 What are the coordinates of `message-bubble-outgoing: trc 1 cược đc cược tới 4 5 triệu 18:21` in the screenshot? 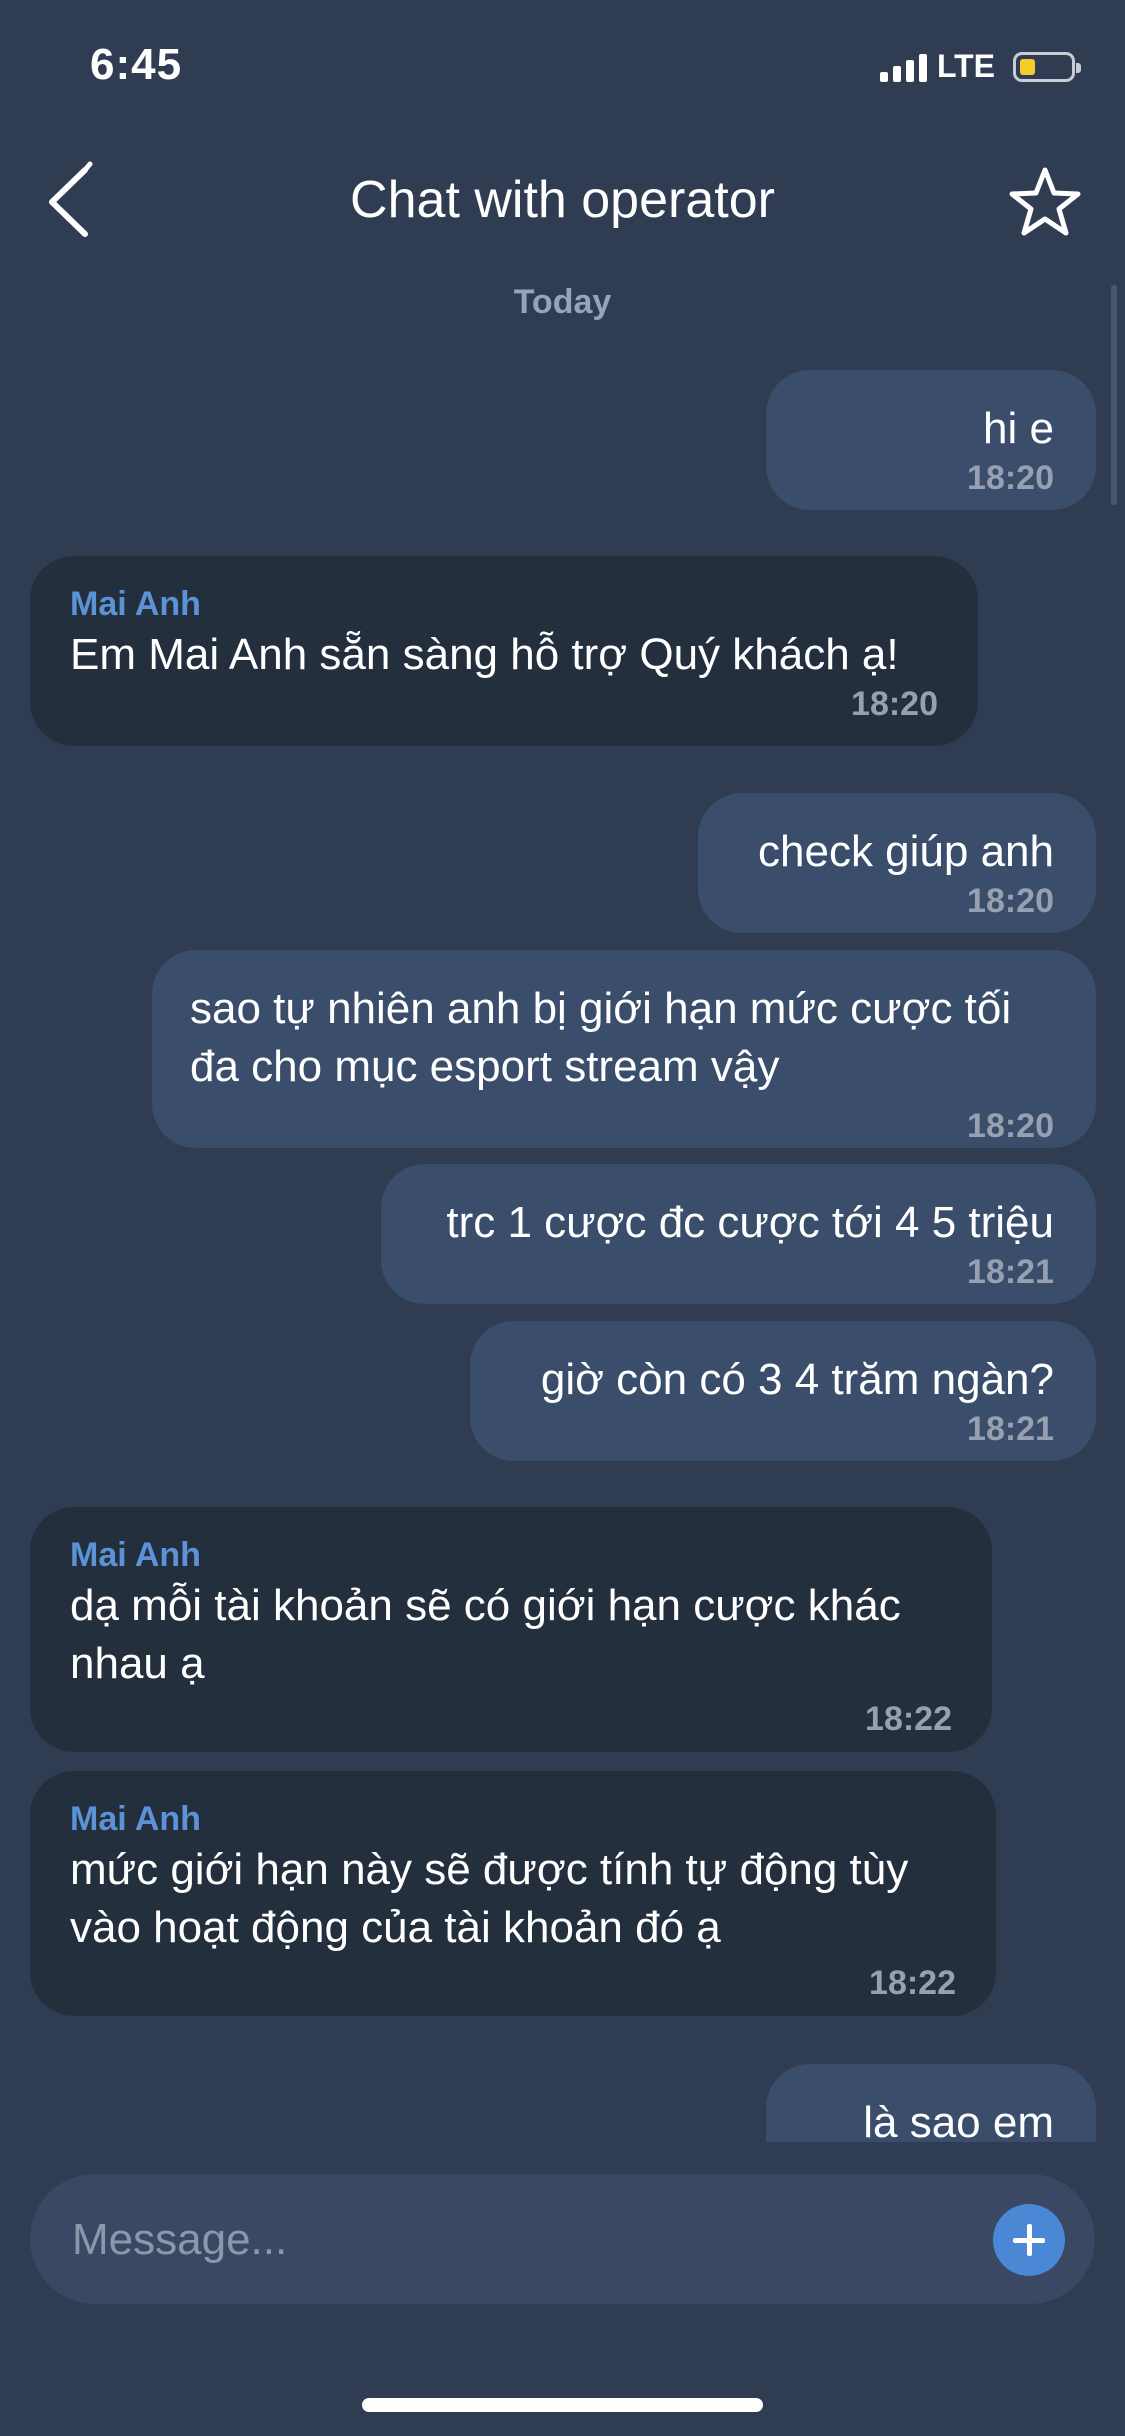 It's located at (738, 1234).